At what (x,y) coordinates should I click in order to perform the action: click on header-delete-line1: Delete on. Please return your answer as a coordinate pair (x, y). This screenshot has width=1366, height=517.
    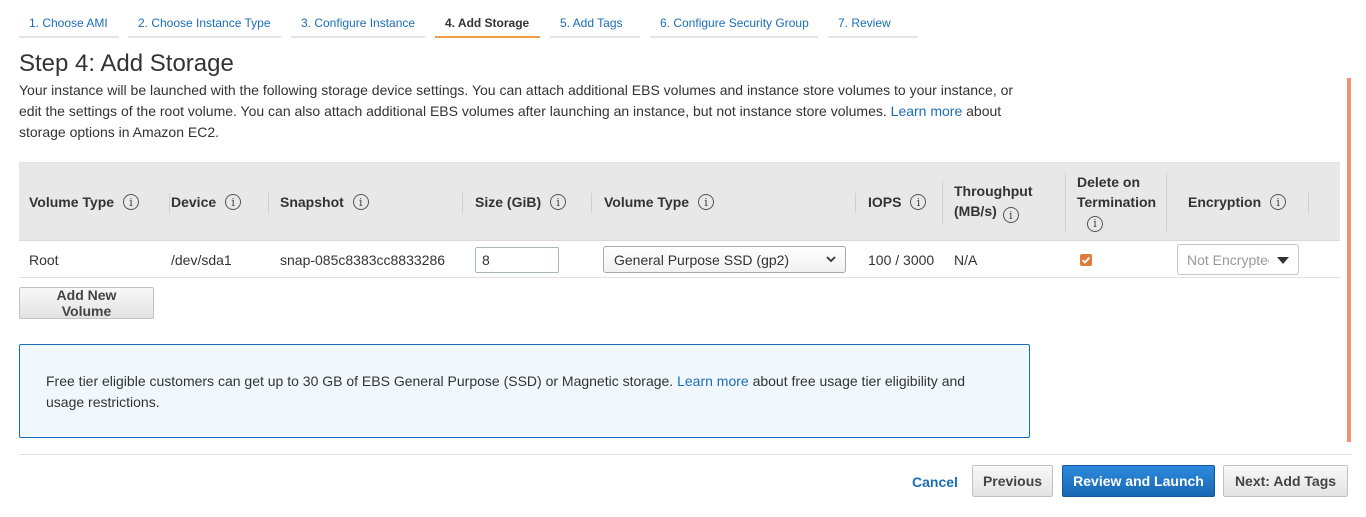
    Looking at the image, I should click on (1109, 182).